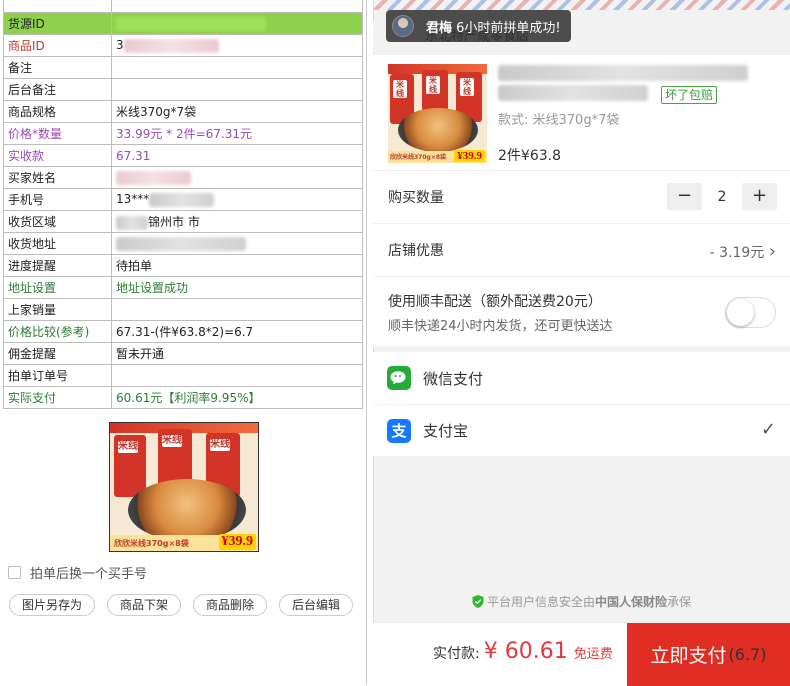 The image size is (790, 686). Describe the element at coordinates (57, 243) in the screenshot. I see `row-key: 收货地址` at that location.